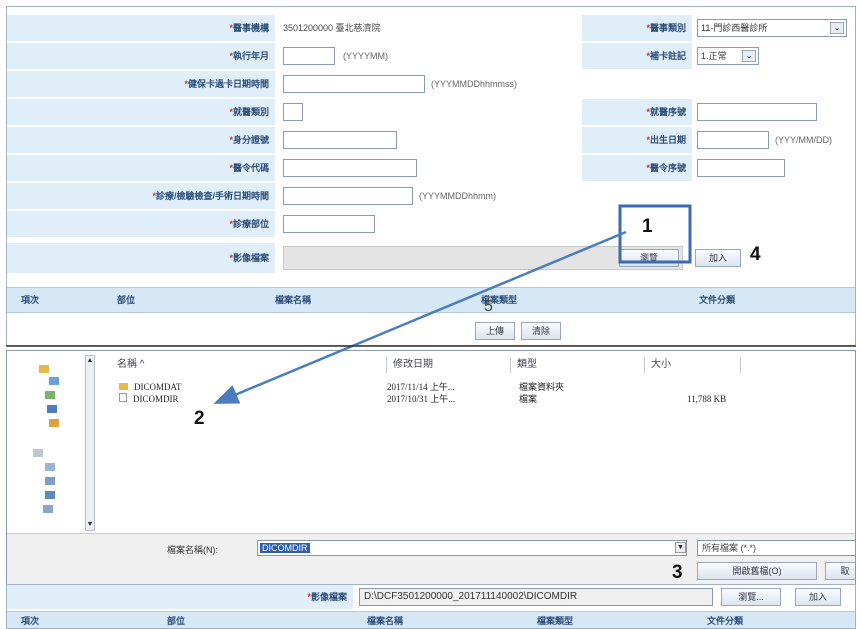  Describe the element at coordinates (677, 572) in the screenshot. I see `annotation-3: 3` at that location.